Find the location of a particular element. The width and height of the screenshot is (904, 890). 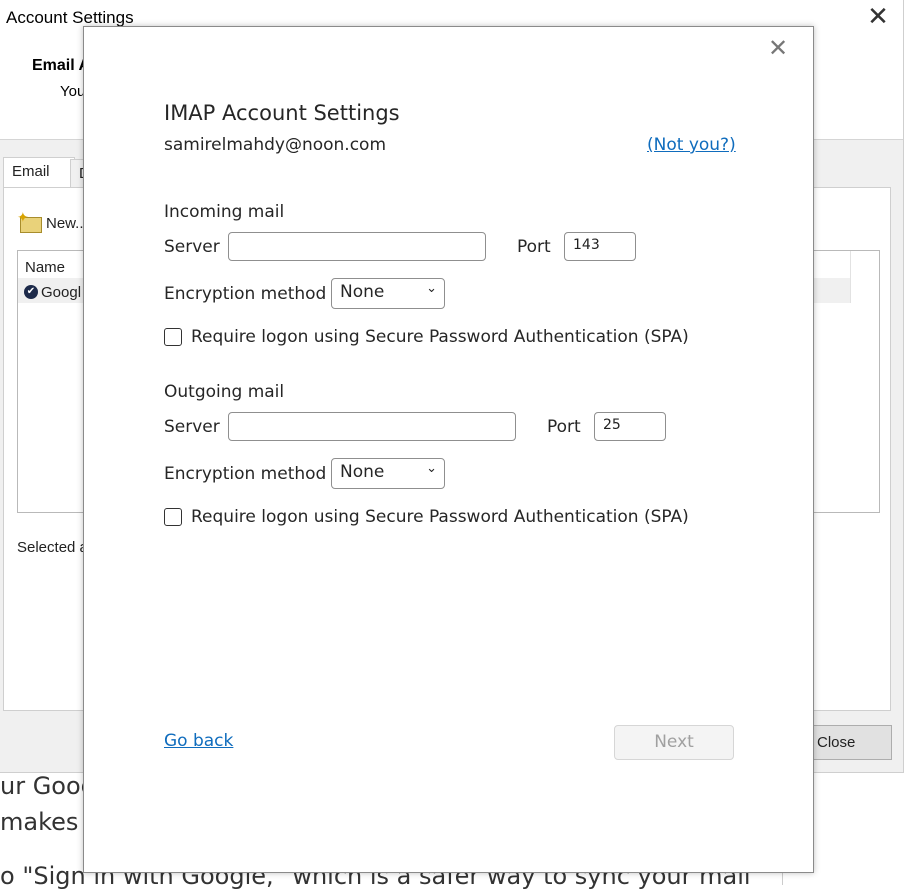

new-mail-icon: ✦ is located at coordinates (29, 222).